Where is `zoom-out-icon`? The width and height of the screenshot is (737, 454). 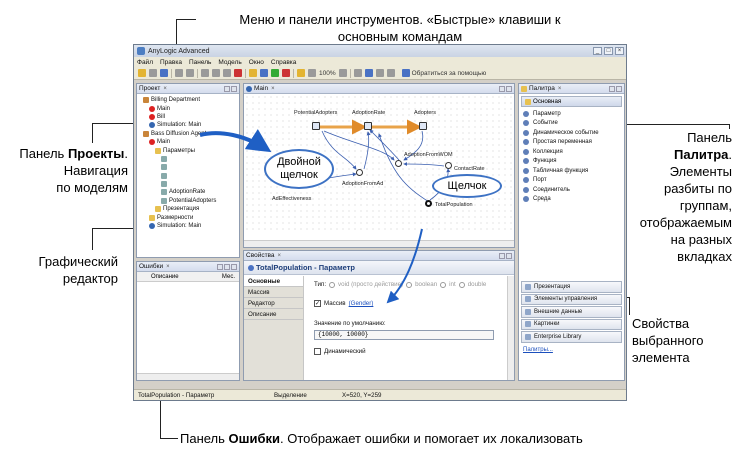 zoom-out-icon is located at coordinates (342, 73).